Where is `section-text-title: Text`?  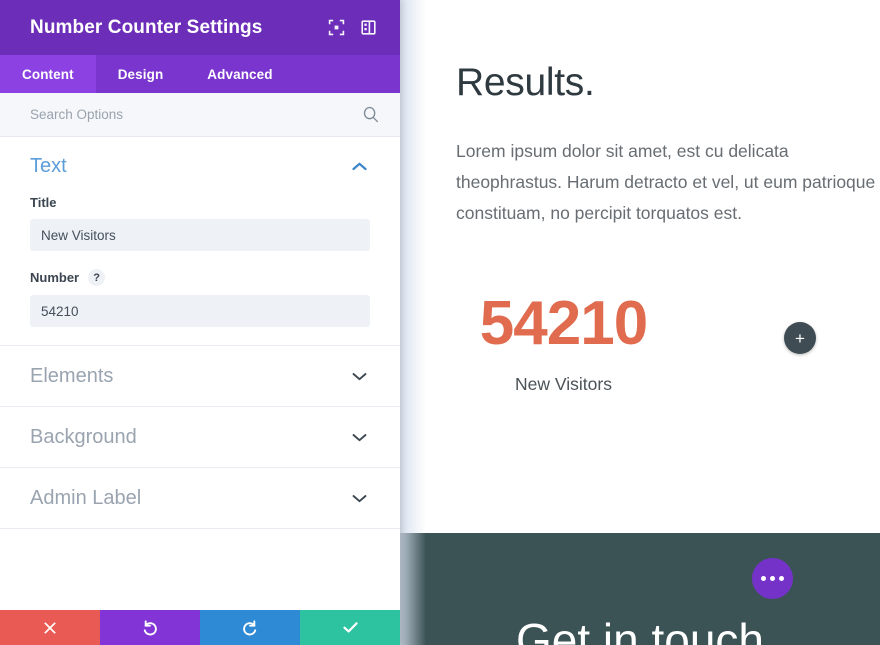 section-text-title: Text is located at coordinates (48, 165).